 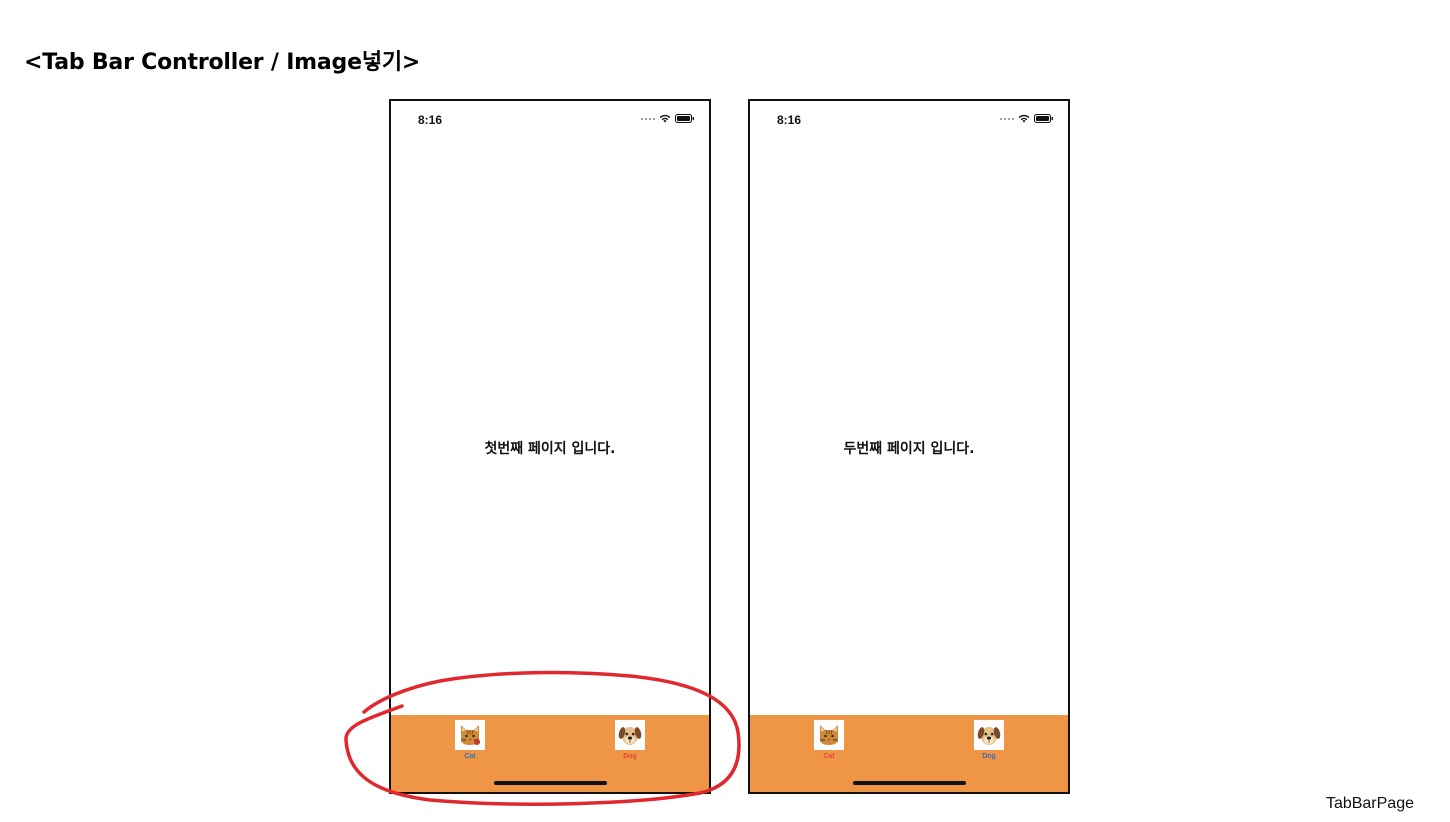 I want to click on page-label: 첫번째 페이지 입니다., so click(x=550, y=449).